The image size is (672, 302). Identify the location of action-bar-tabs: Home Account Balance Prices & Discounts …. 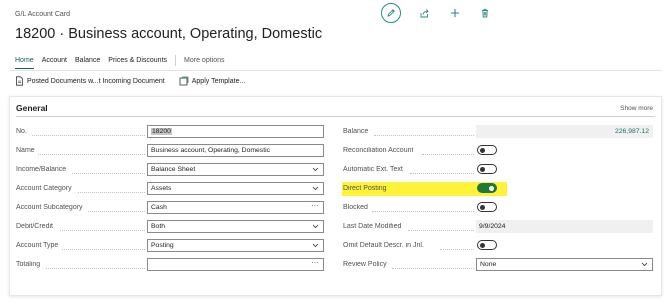
(120, 62).